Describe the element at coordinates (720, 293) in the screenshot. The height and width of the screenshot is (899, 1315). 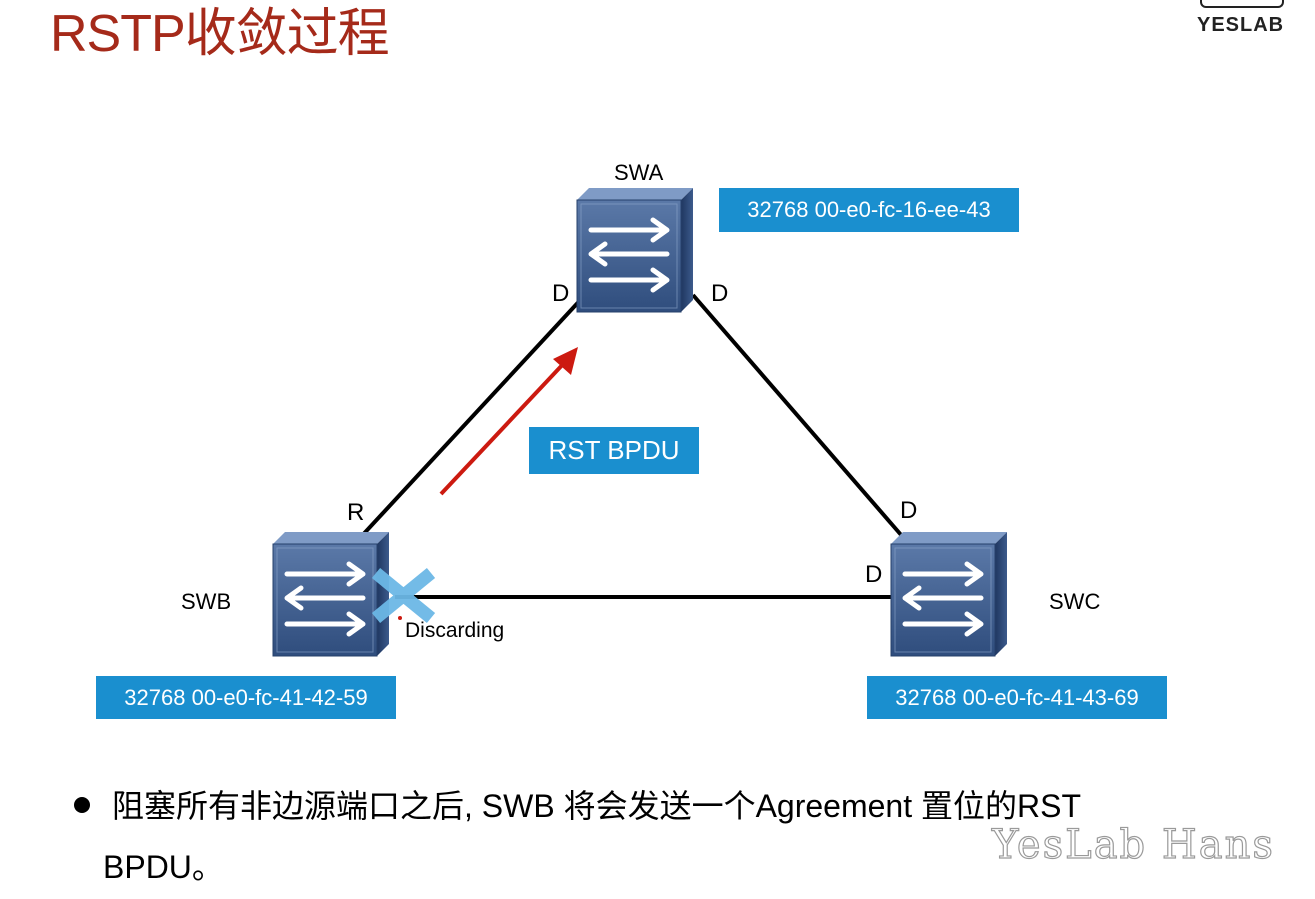
I see `swa-right-port-role: D` at that location.